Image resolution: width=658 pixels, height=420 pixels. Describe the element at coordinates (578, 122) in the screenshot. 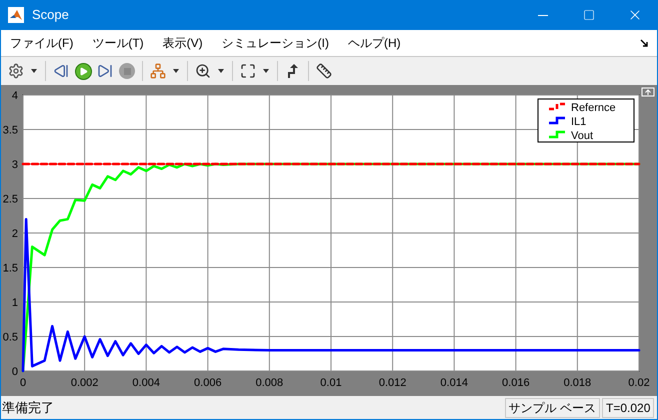

I see `legend-label: IL1` at that location.